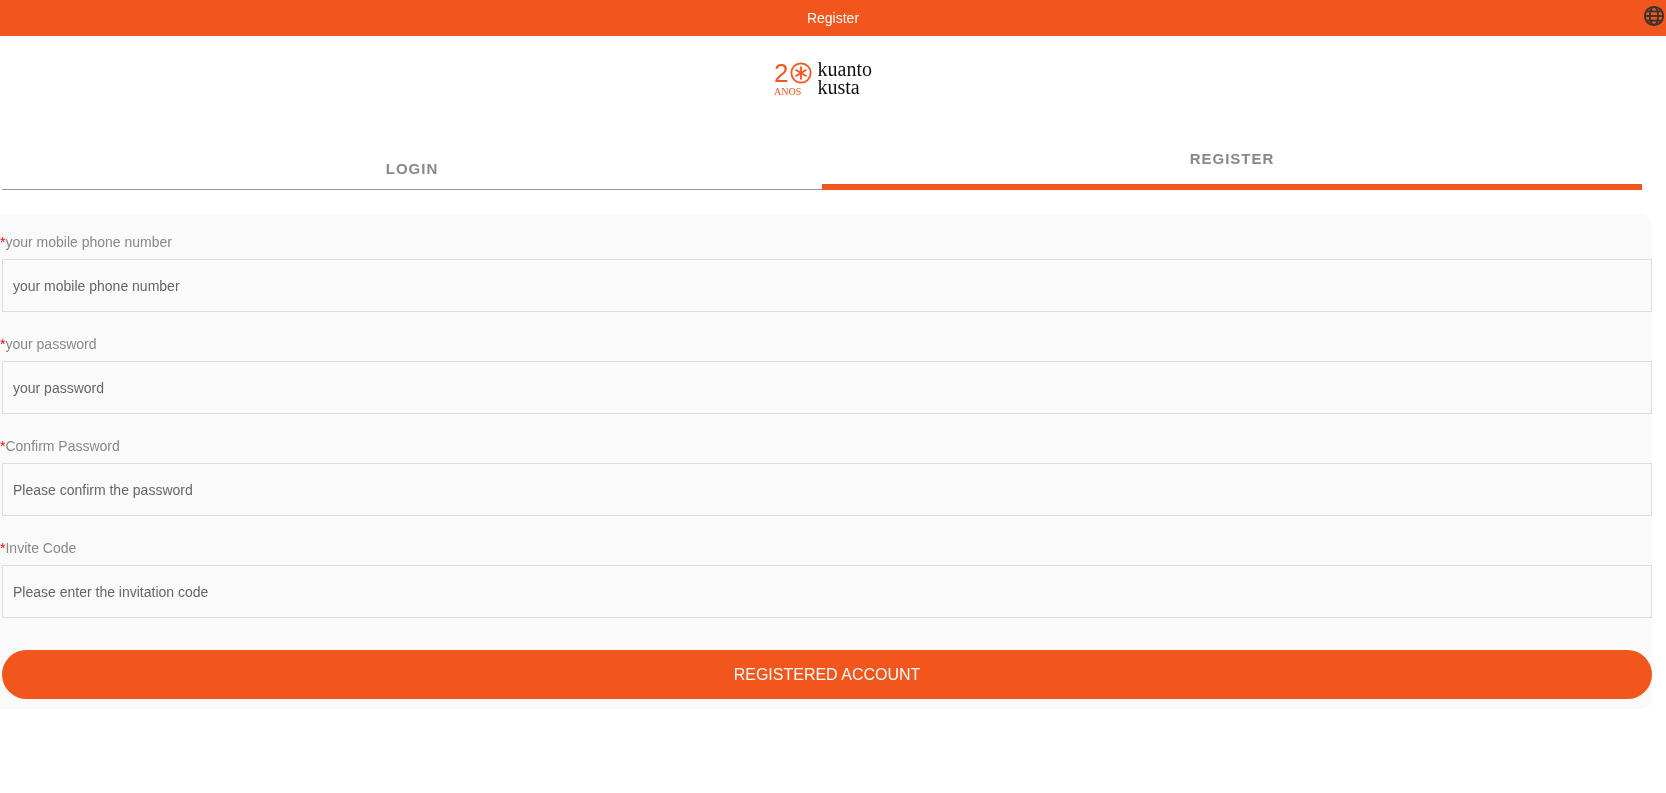  I want to click on logo-caption: ANOS, so click(788, 91).